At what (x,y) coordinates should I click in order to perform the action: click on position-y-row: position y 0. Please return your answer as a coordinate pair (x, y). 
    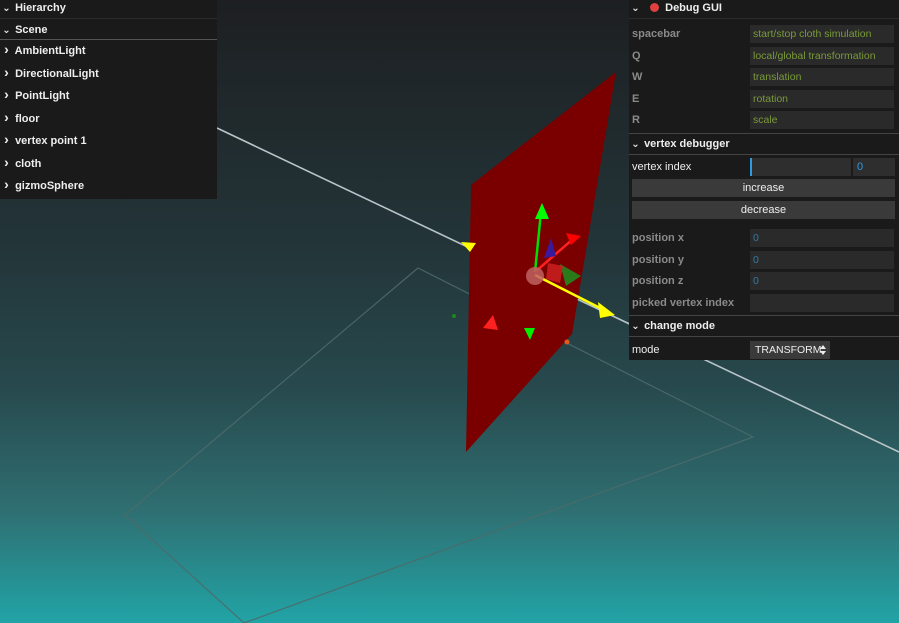
    Looking at the image, I should click on (764, 260).